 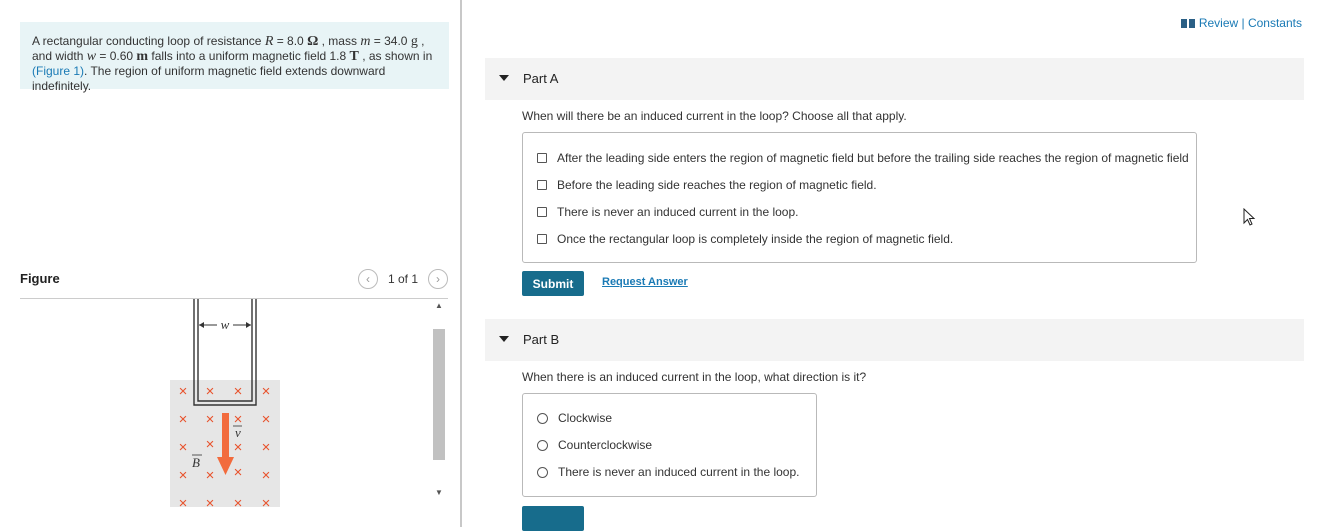 I want to click on part-b-header: Part B, so click(x=894, y=340).